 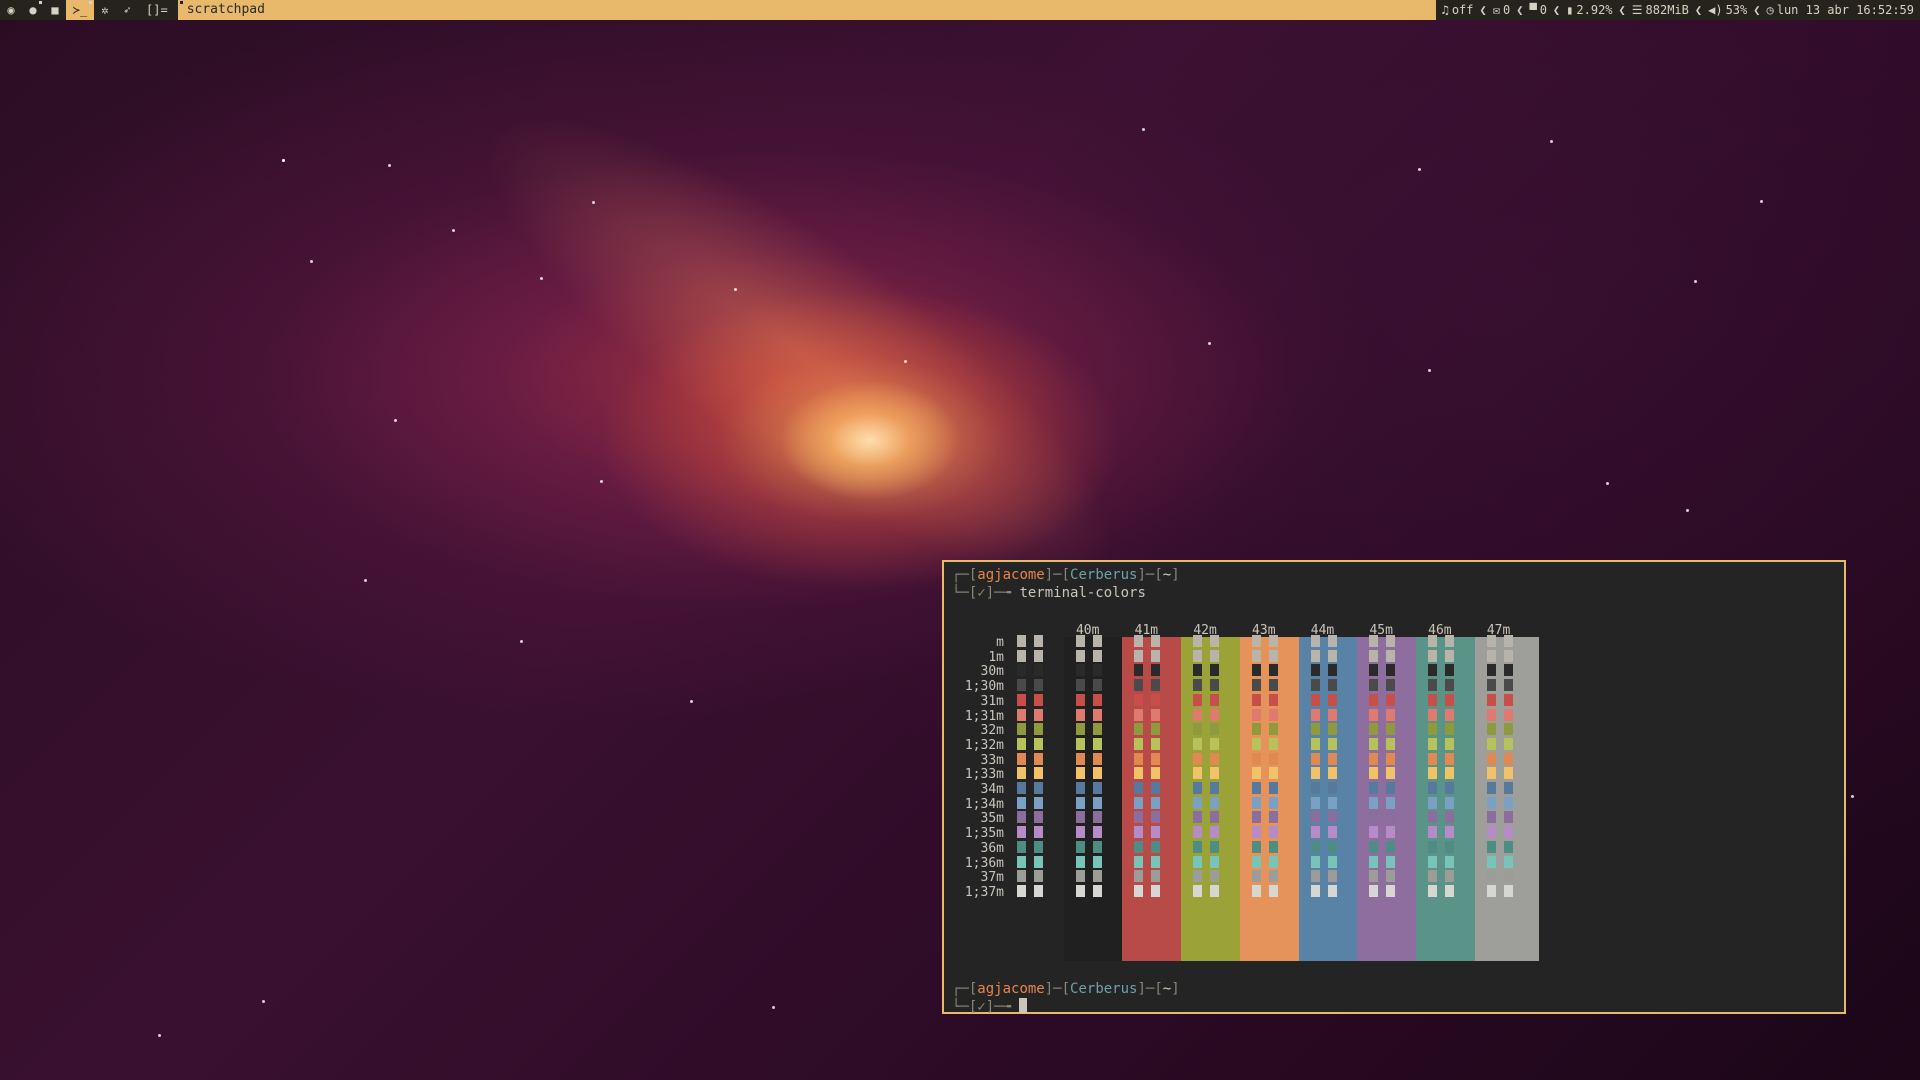 What do you see at coordinates (1501, 10) in the screenshot?
I see `status-mail: ✉ 0` at bounding box center [1501, 10].